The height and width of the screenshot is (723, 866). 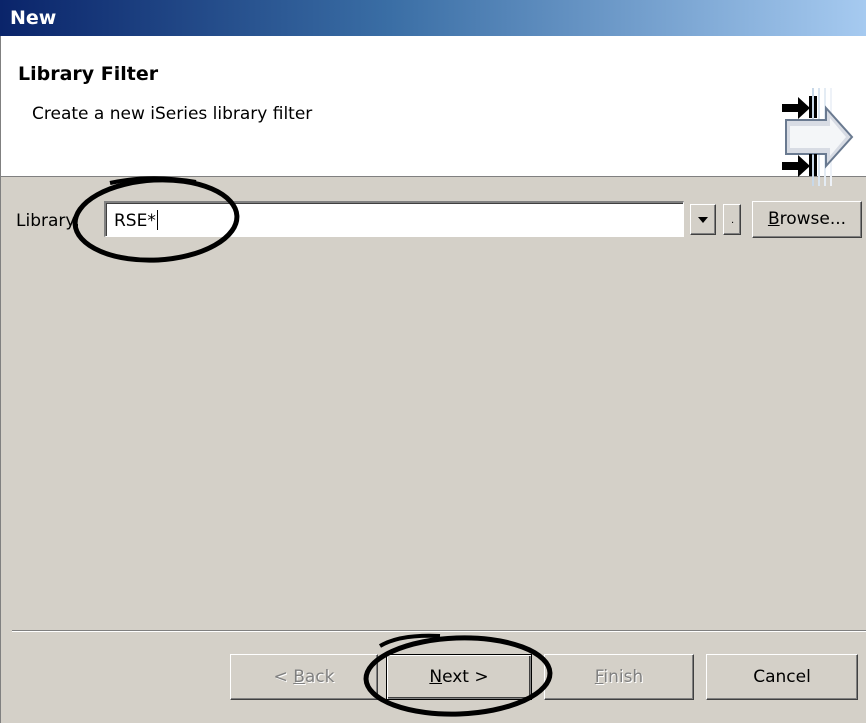 I want to click on text-caret, so click(x=157, y=220).